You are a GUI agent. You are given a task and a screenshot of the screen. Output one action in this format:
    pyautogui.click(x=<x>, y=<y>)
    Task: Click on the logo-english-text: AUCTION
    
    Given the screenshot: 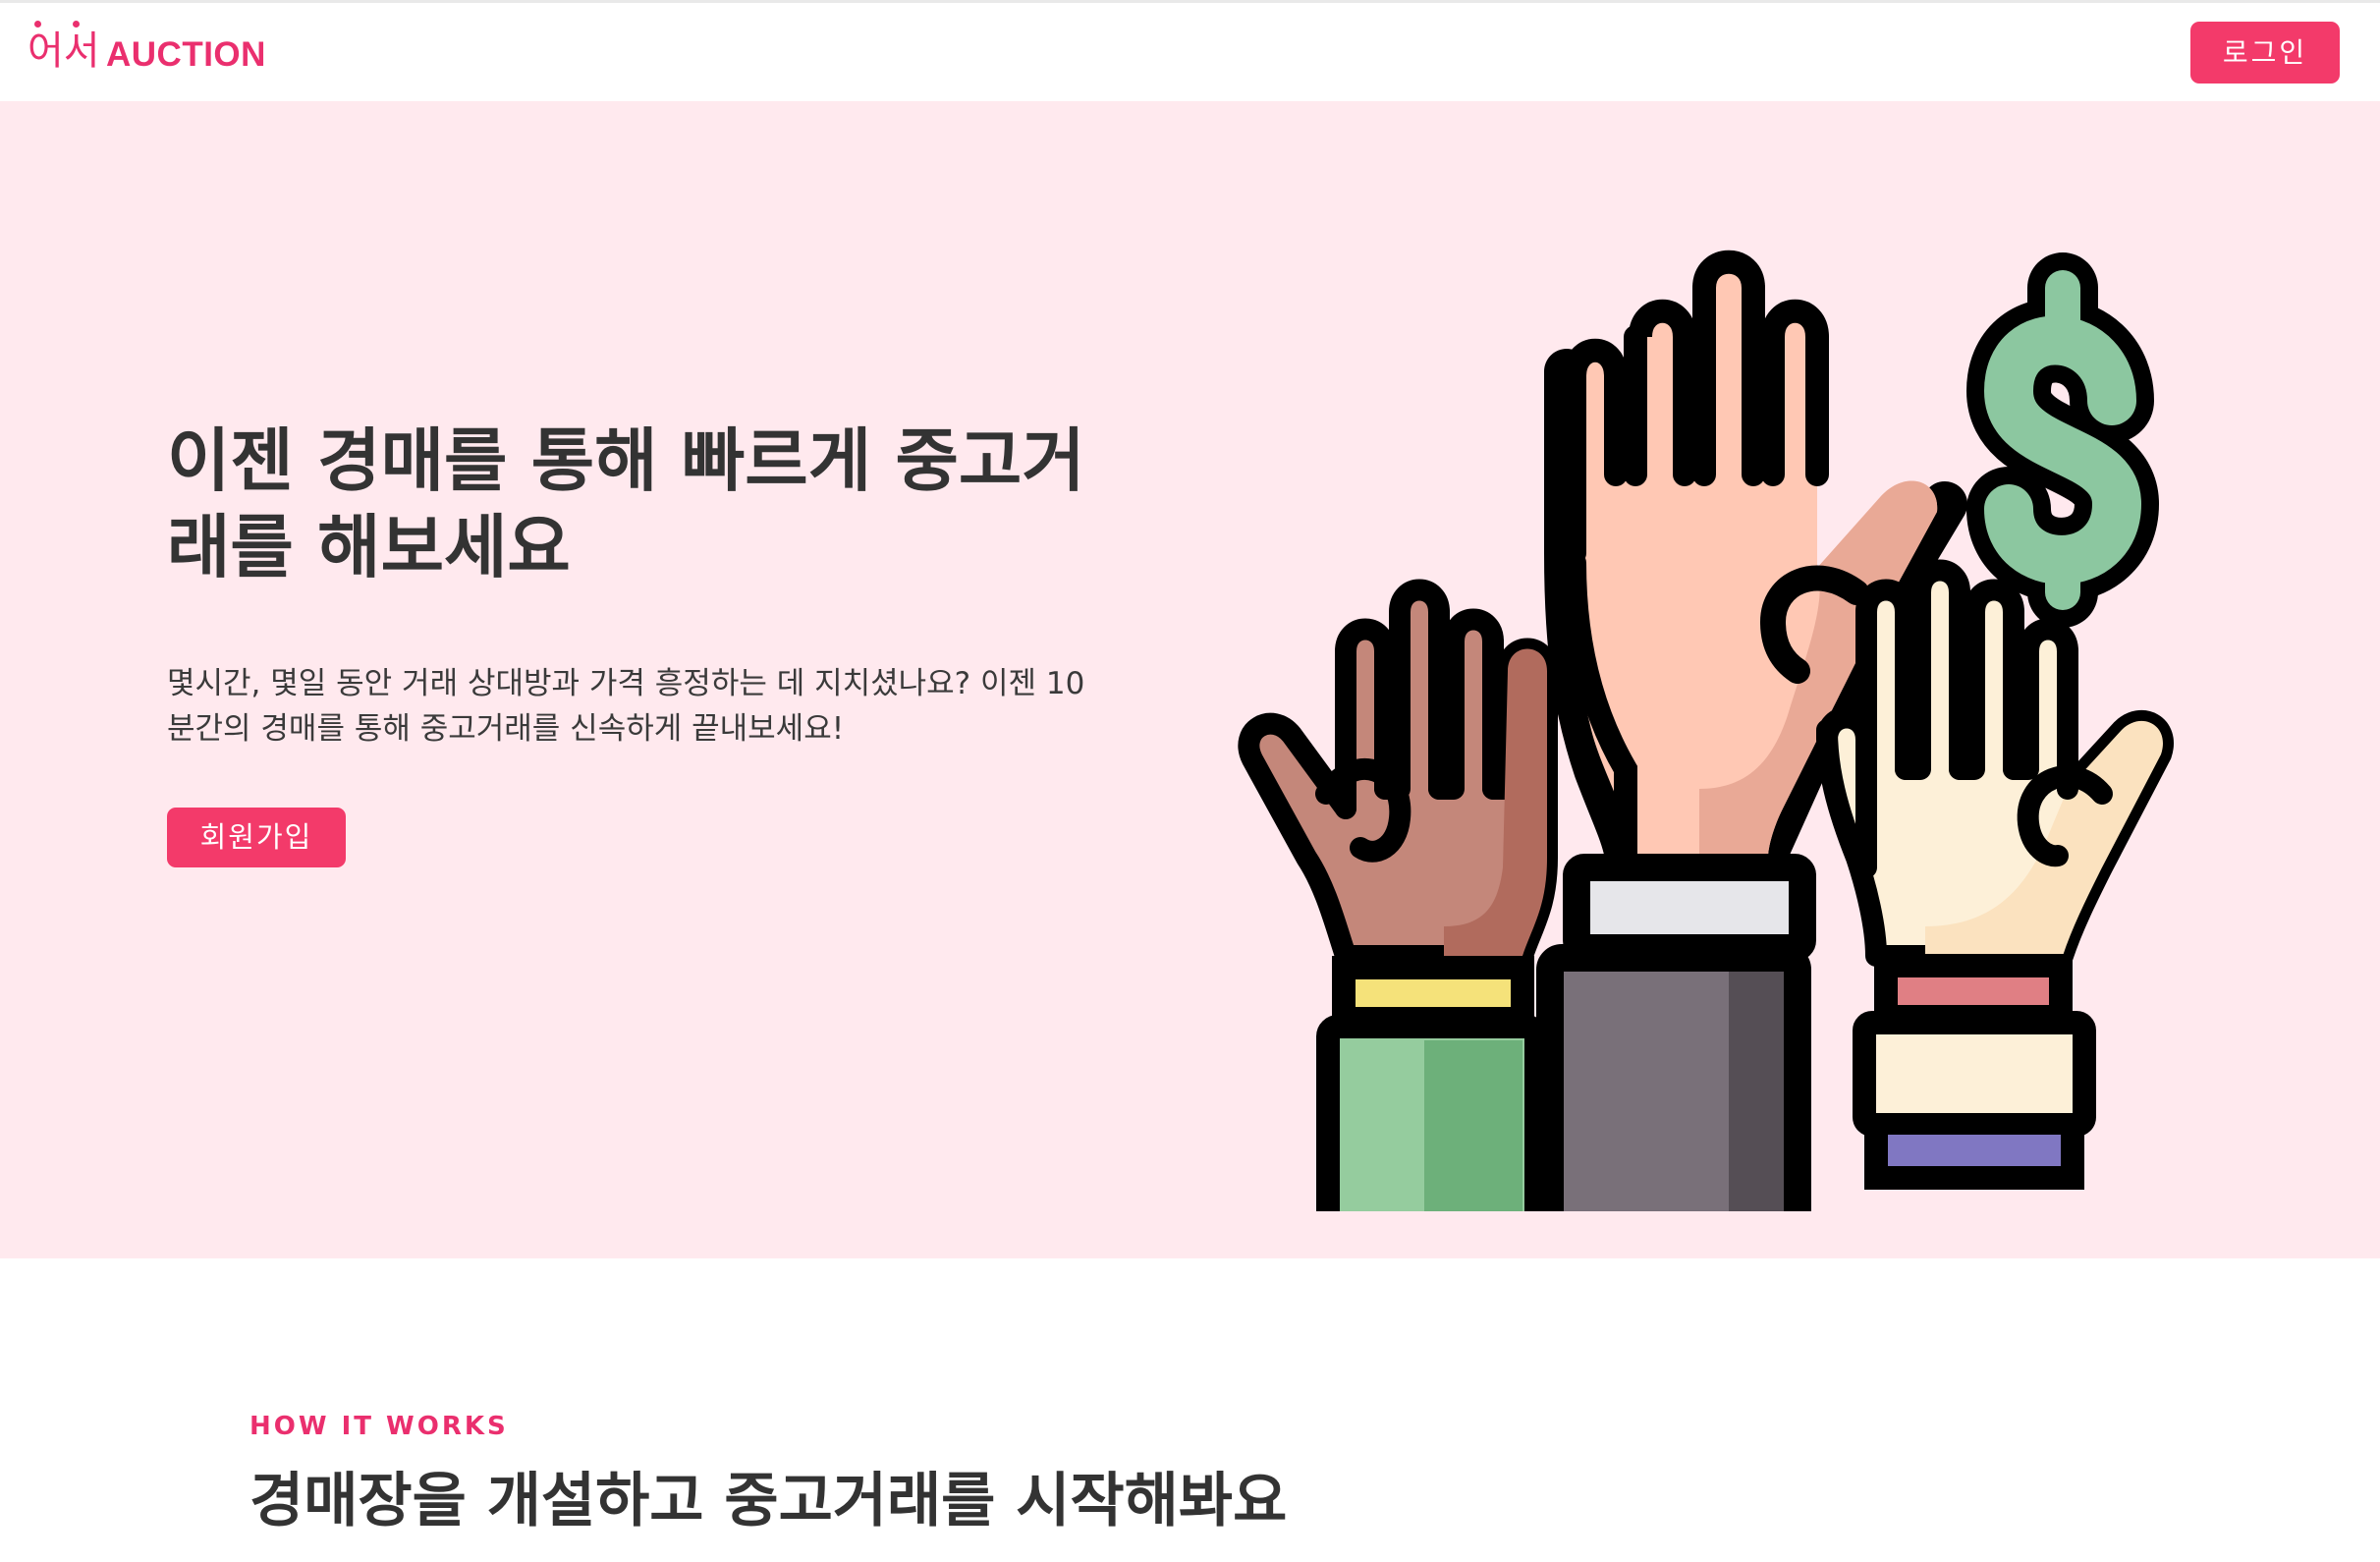 What is the action you would take?
    pyautogui.click(x=186, y=54)
    